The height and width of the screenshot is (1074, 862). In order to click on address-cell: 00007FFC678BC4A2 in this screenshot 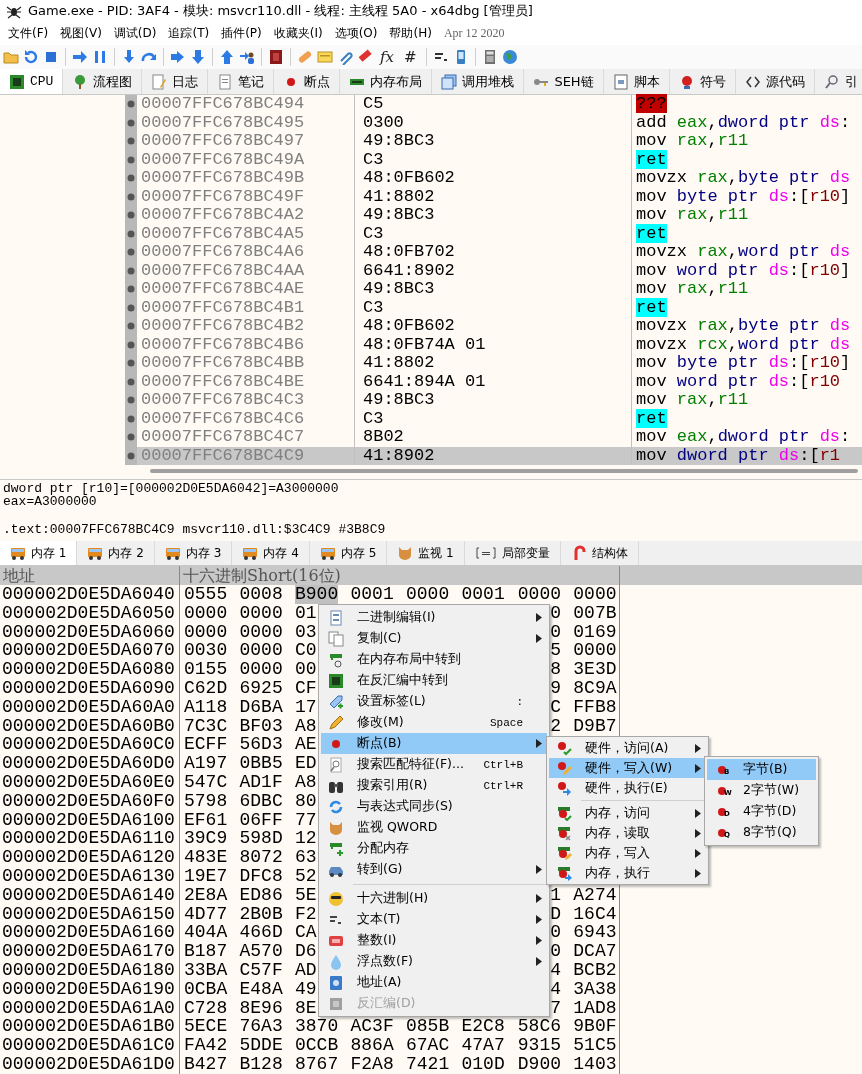, I will do `click(246, 215)`.